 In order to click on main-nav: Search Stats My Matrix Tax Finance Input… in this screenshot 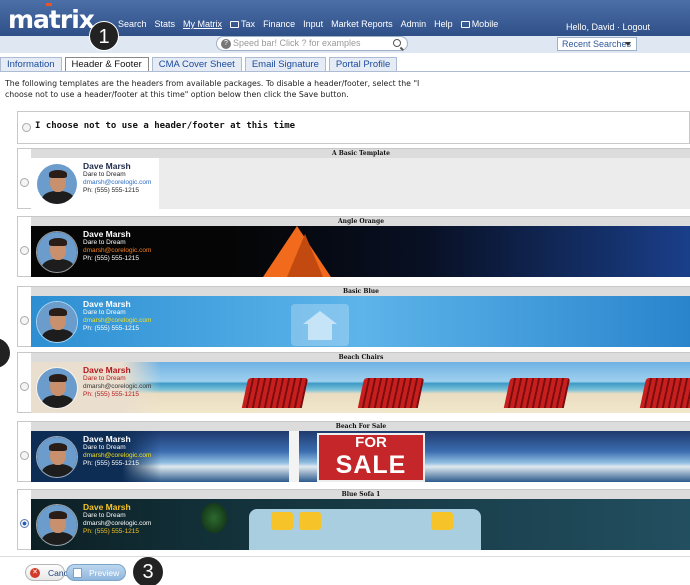, I will do `click(308, 24)`.